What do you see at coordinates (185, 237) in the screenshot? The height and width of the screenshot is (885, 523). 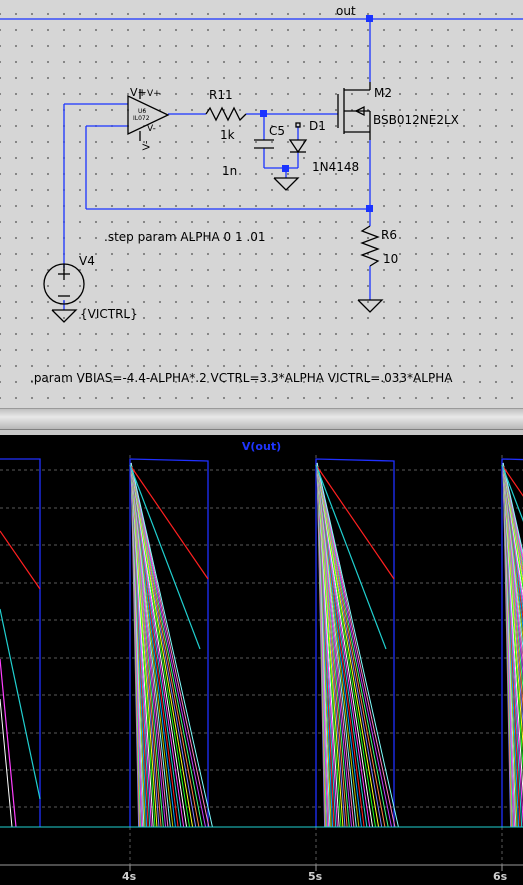 I see `step-directive: .step param ALPHA 0 1 .01` at bounding box center [185, 237].